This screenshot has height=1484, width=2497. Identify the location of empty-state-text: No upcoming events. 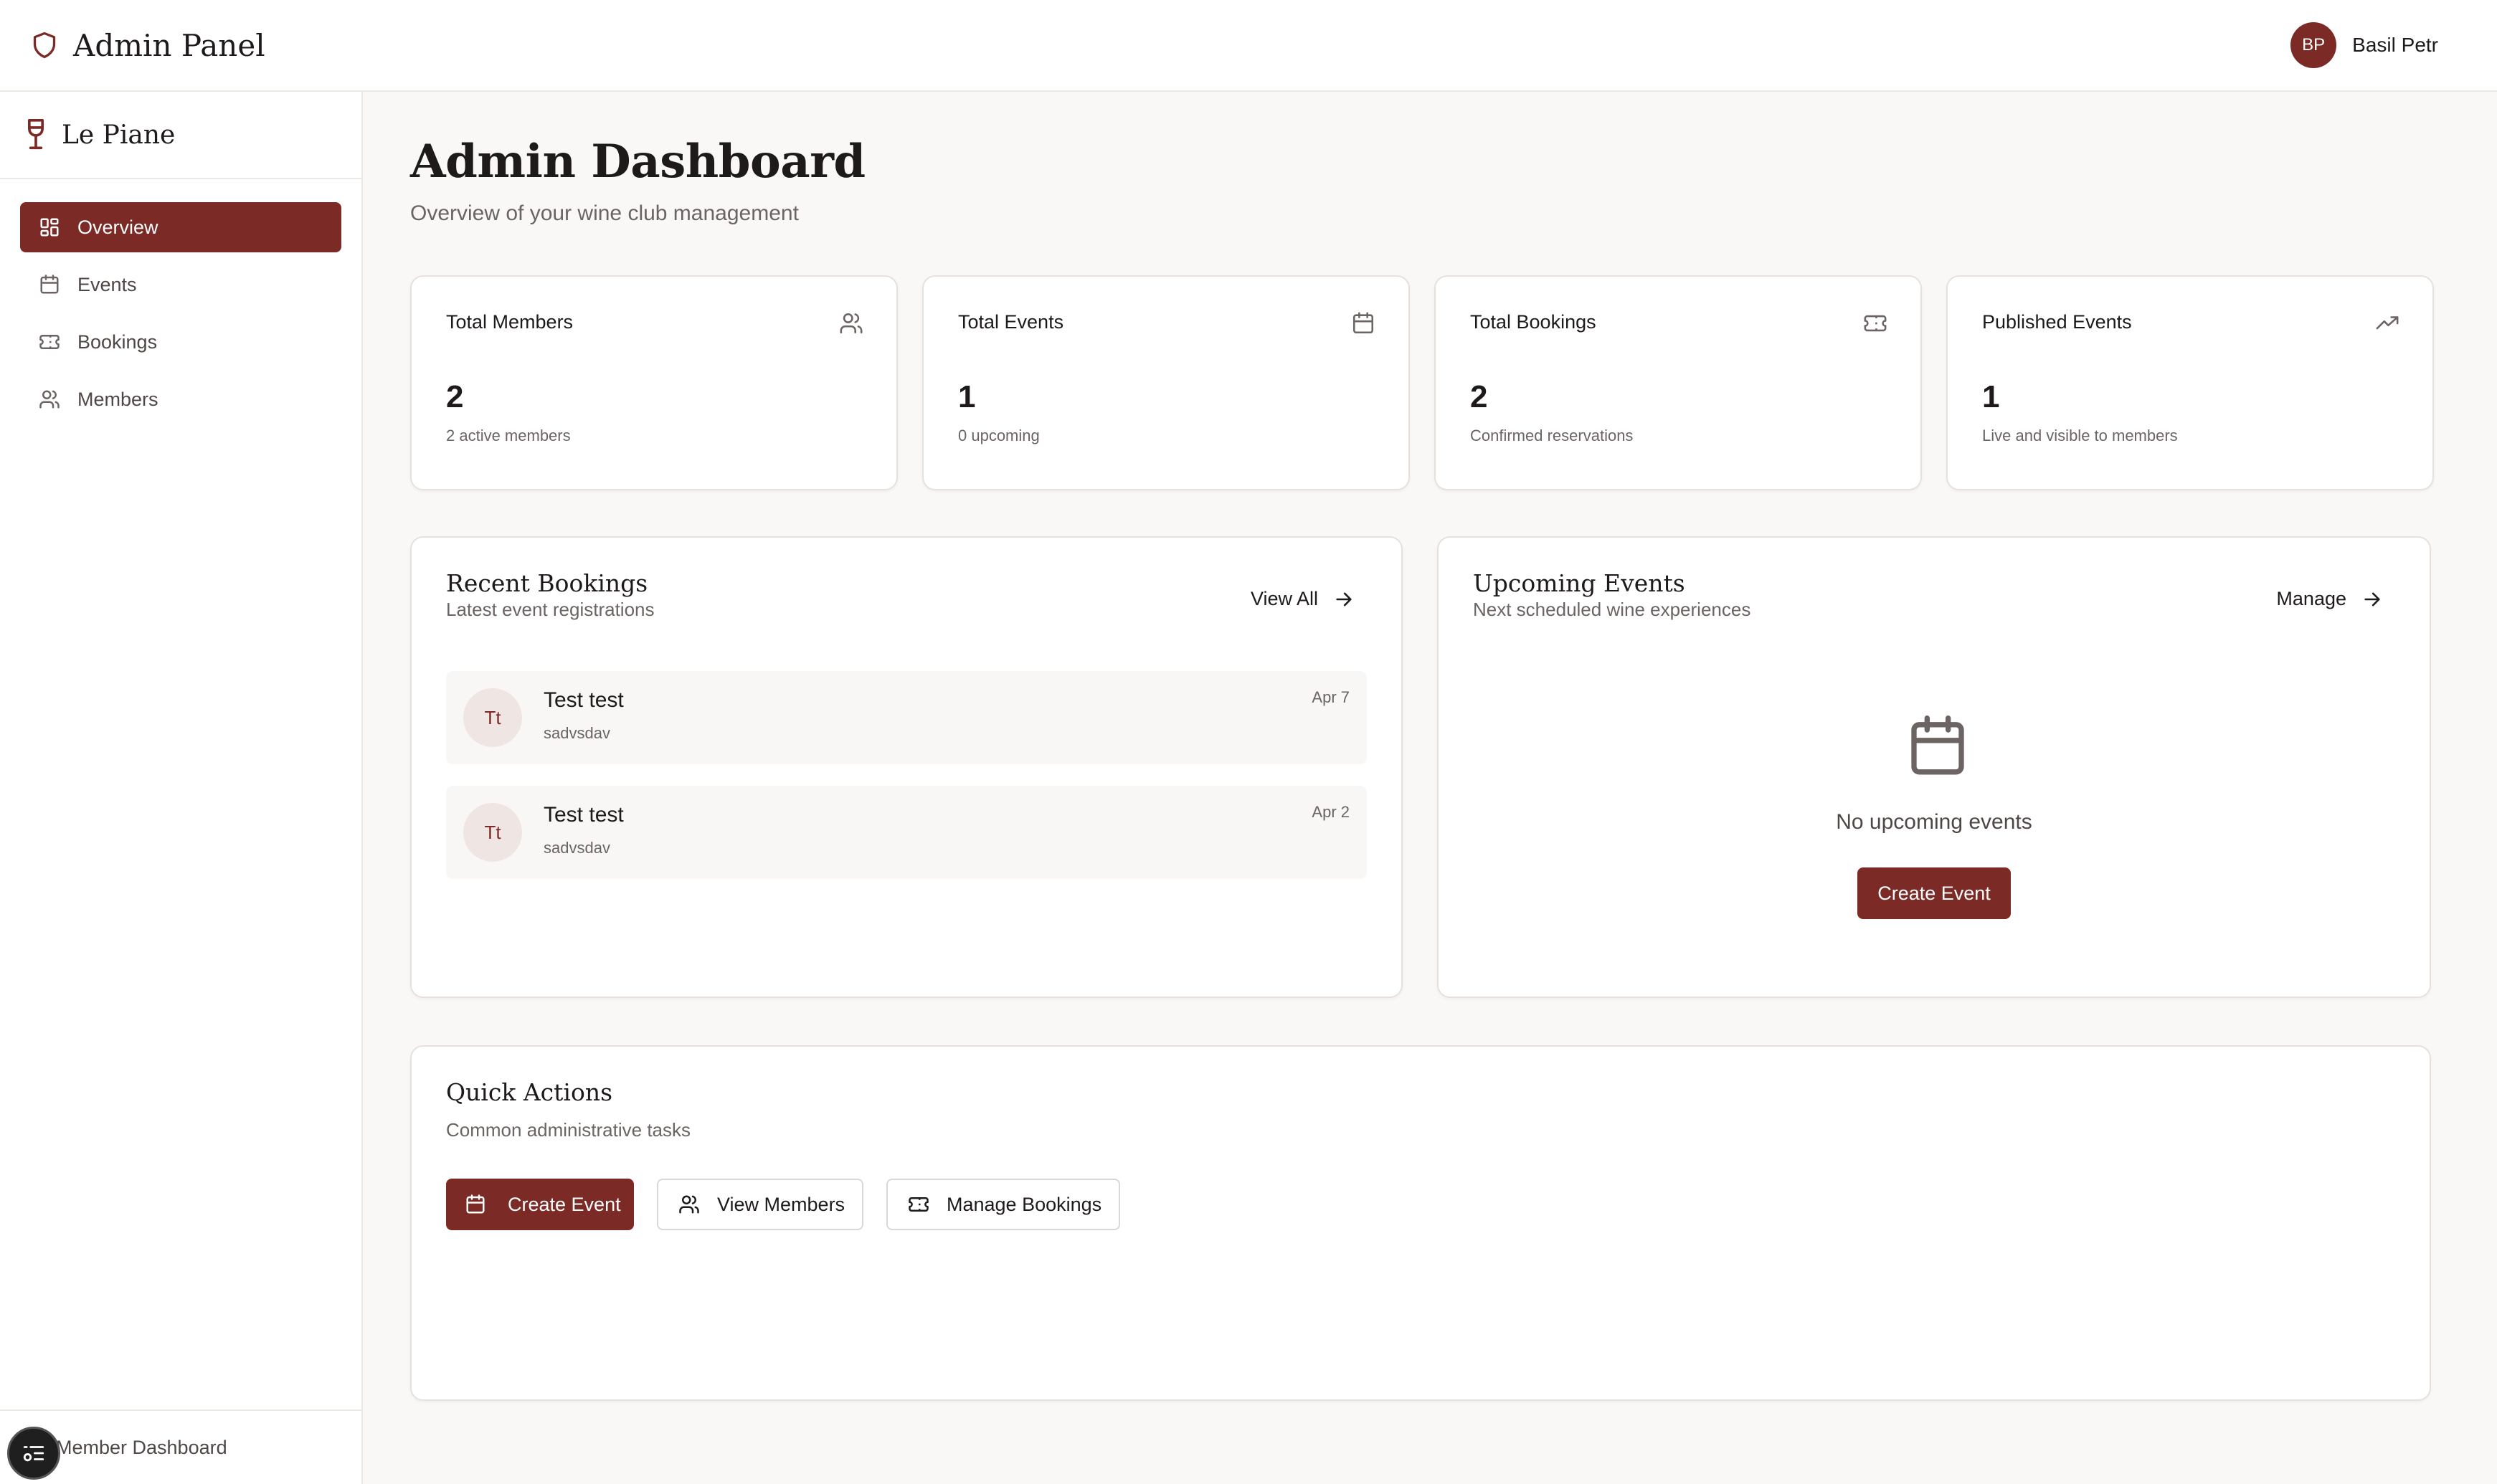
(1934, 822).